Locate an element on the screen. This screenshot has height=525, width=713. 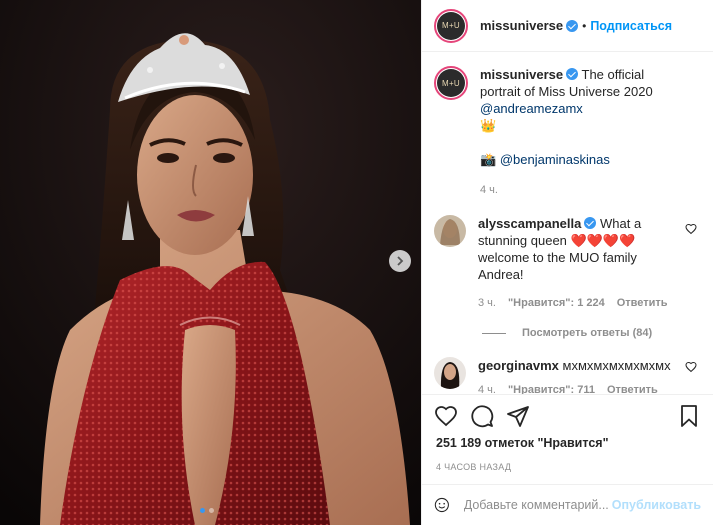
comment-likes: "Нравится": 1 224 is located at coordinates (556, 303).